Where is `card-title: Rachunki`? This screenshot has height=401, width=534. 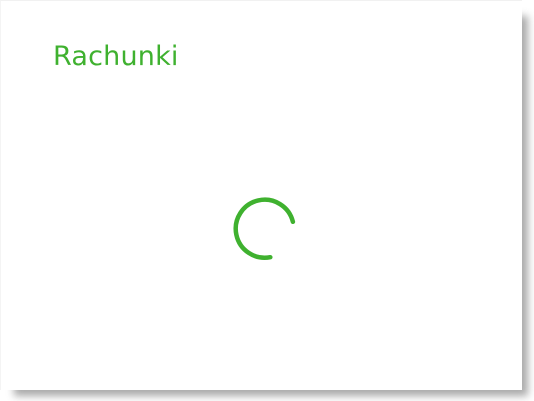
card-title: Rachunki is located at coordinates (116, 56).